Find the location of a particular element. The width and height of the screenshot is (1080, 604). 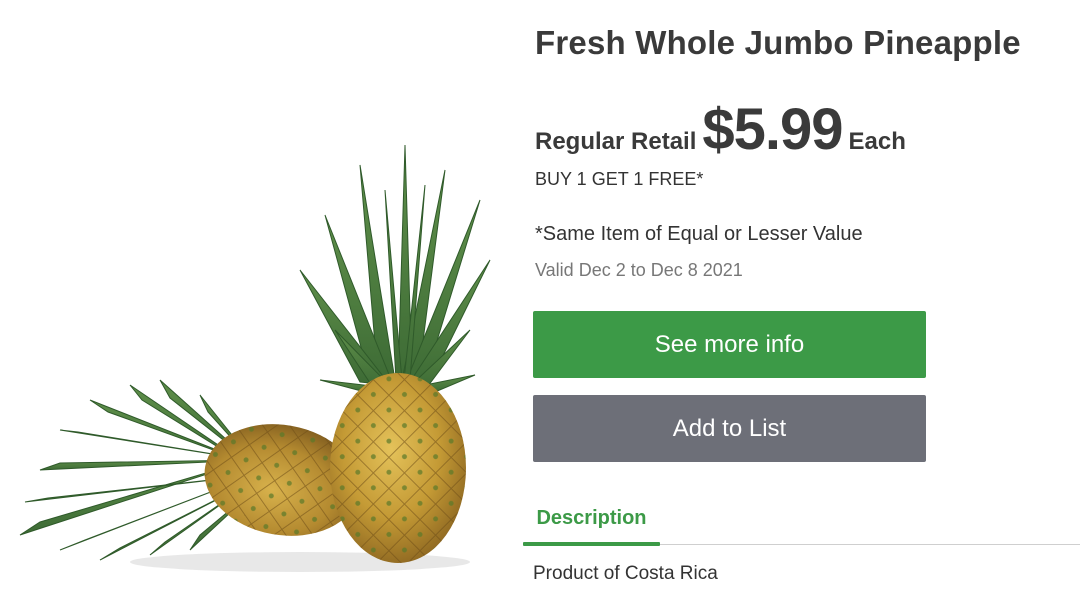

tab-active-indicator is located at coordinates (591, 544).